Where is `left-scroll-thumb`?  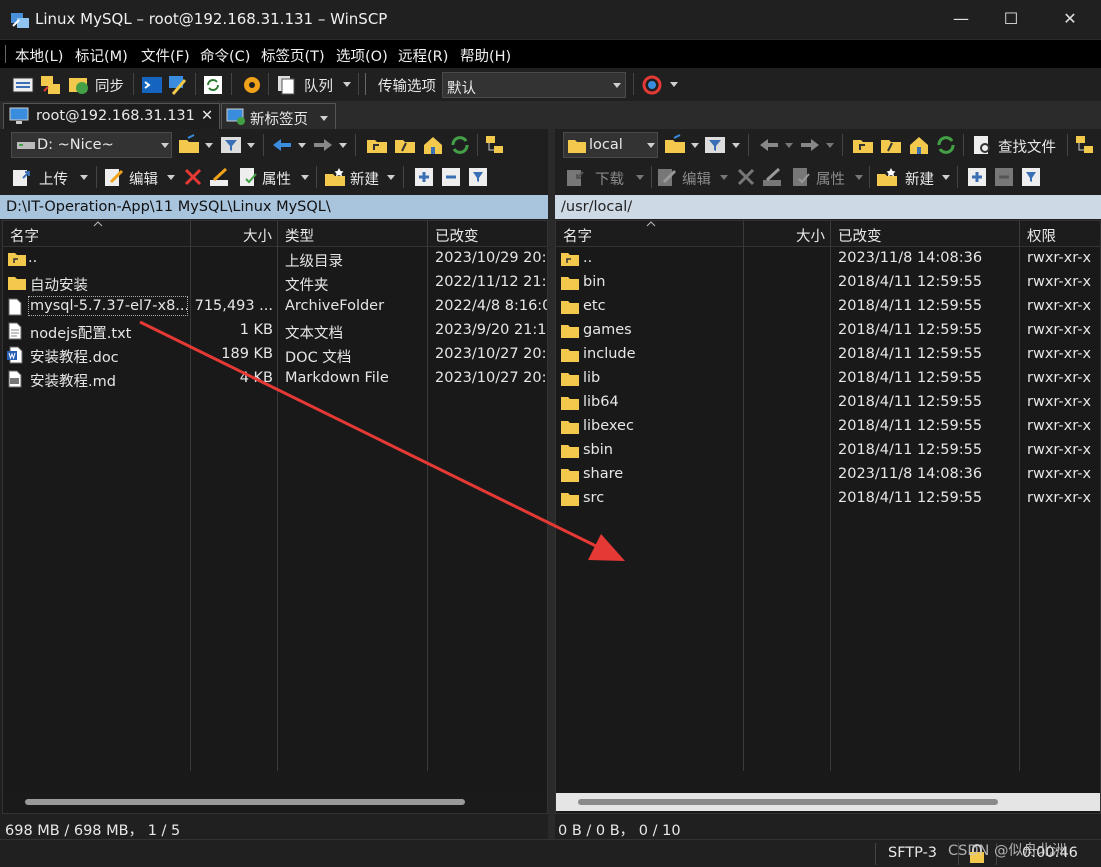
left-scroll-thumb is located at coordinates (245, 802).